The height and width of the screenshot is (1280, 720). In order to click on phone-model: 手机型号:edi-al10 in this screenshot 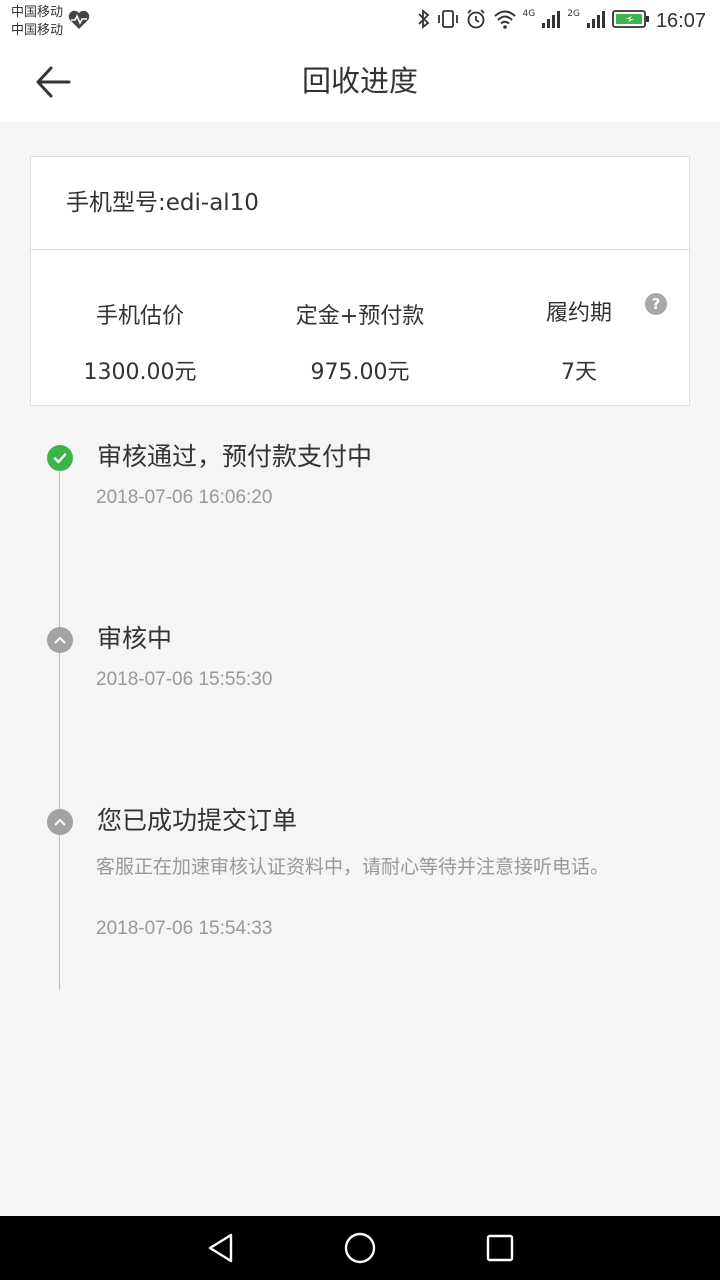, I will do `click(162, 203)`.